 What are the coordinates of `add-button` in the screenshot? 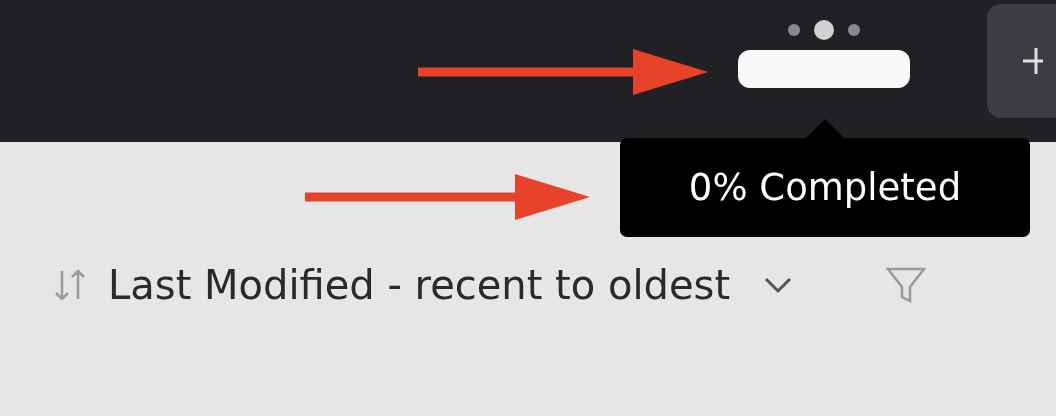 It's located at (1021, 61).